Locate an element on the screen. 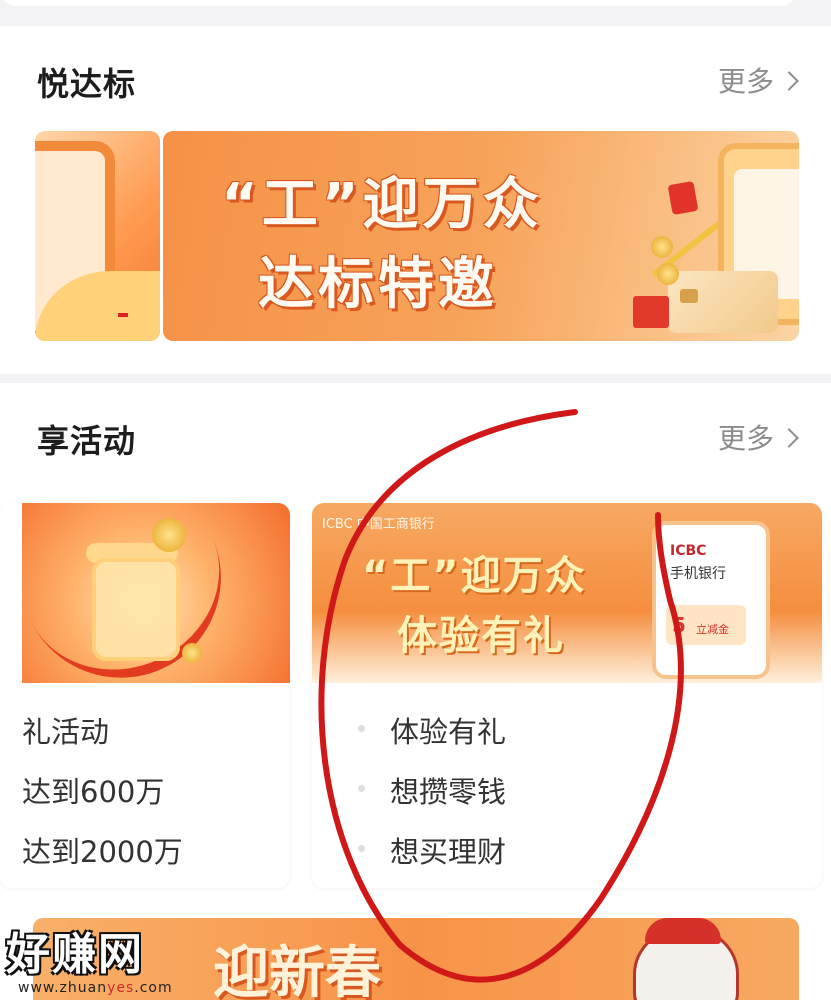  list-item: 礼活动 is located at coordinates (65, 731).